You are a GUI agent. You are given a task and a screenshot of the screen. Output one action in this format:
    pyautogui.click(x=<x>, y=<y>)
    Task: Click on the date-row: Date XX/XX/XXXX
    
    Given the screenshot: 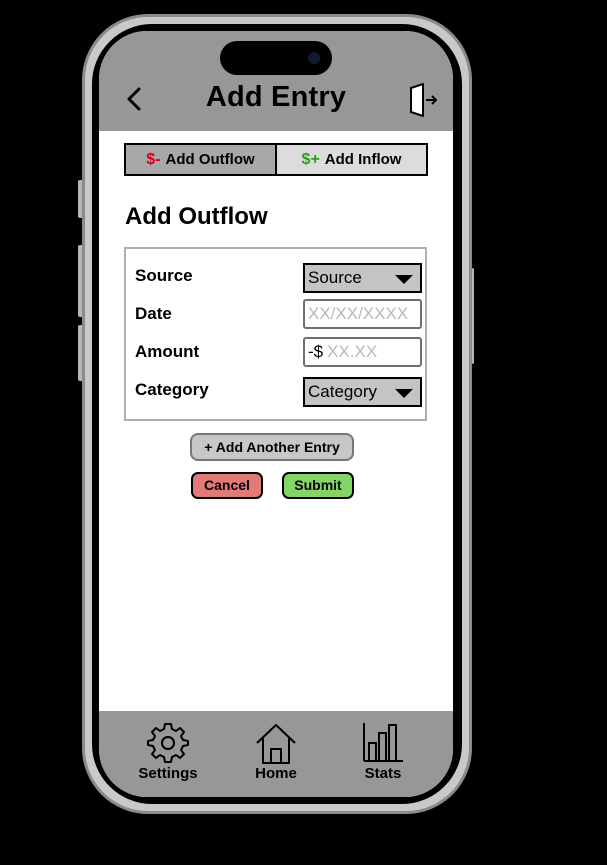 What is the action you would take?
    pyautogui.click(x=278, y=315)
    